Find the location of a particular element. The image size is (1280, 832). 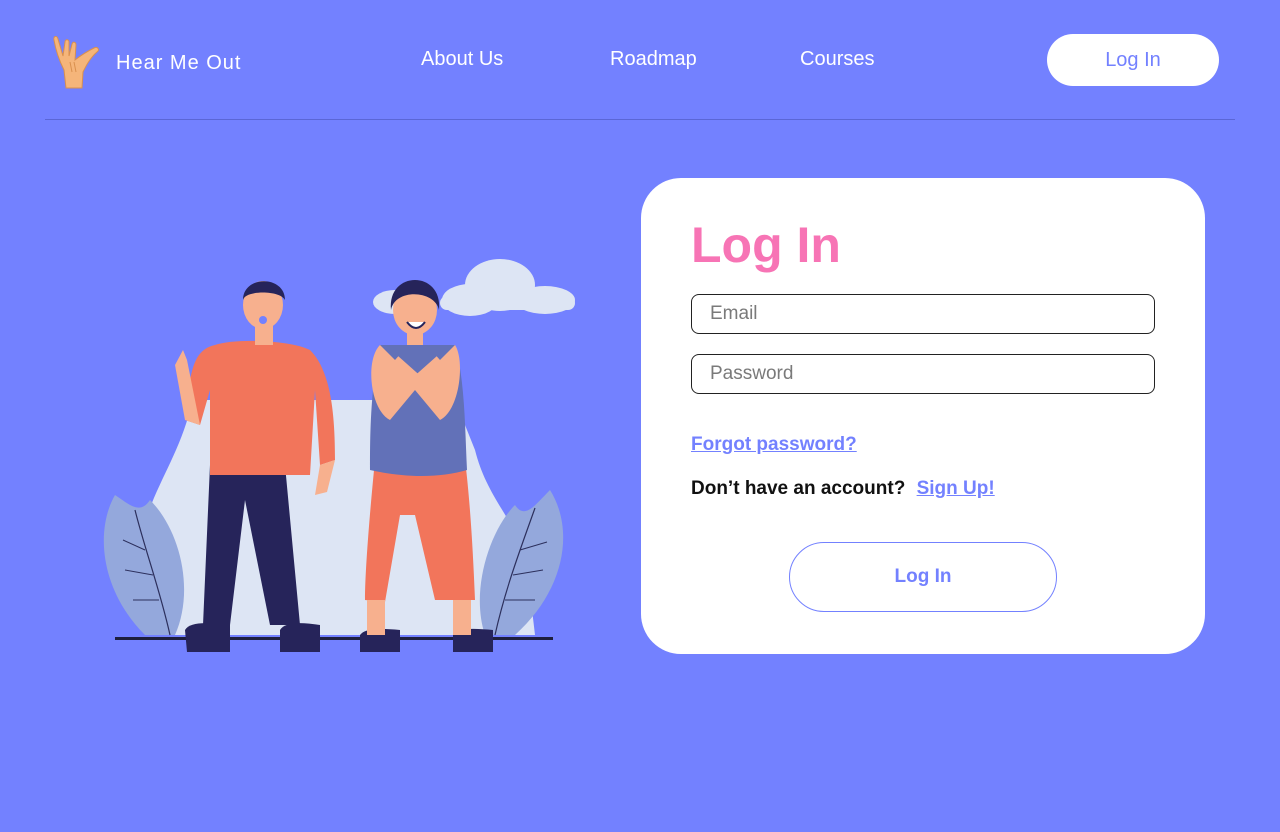

signup-link: Sign Up! is located at coordinates (956, 488).